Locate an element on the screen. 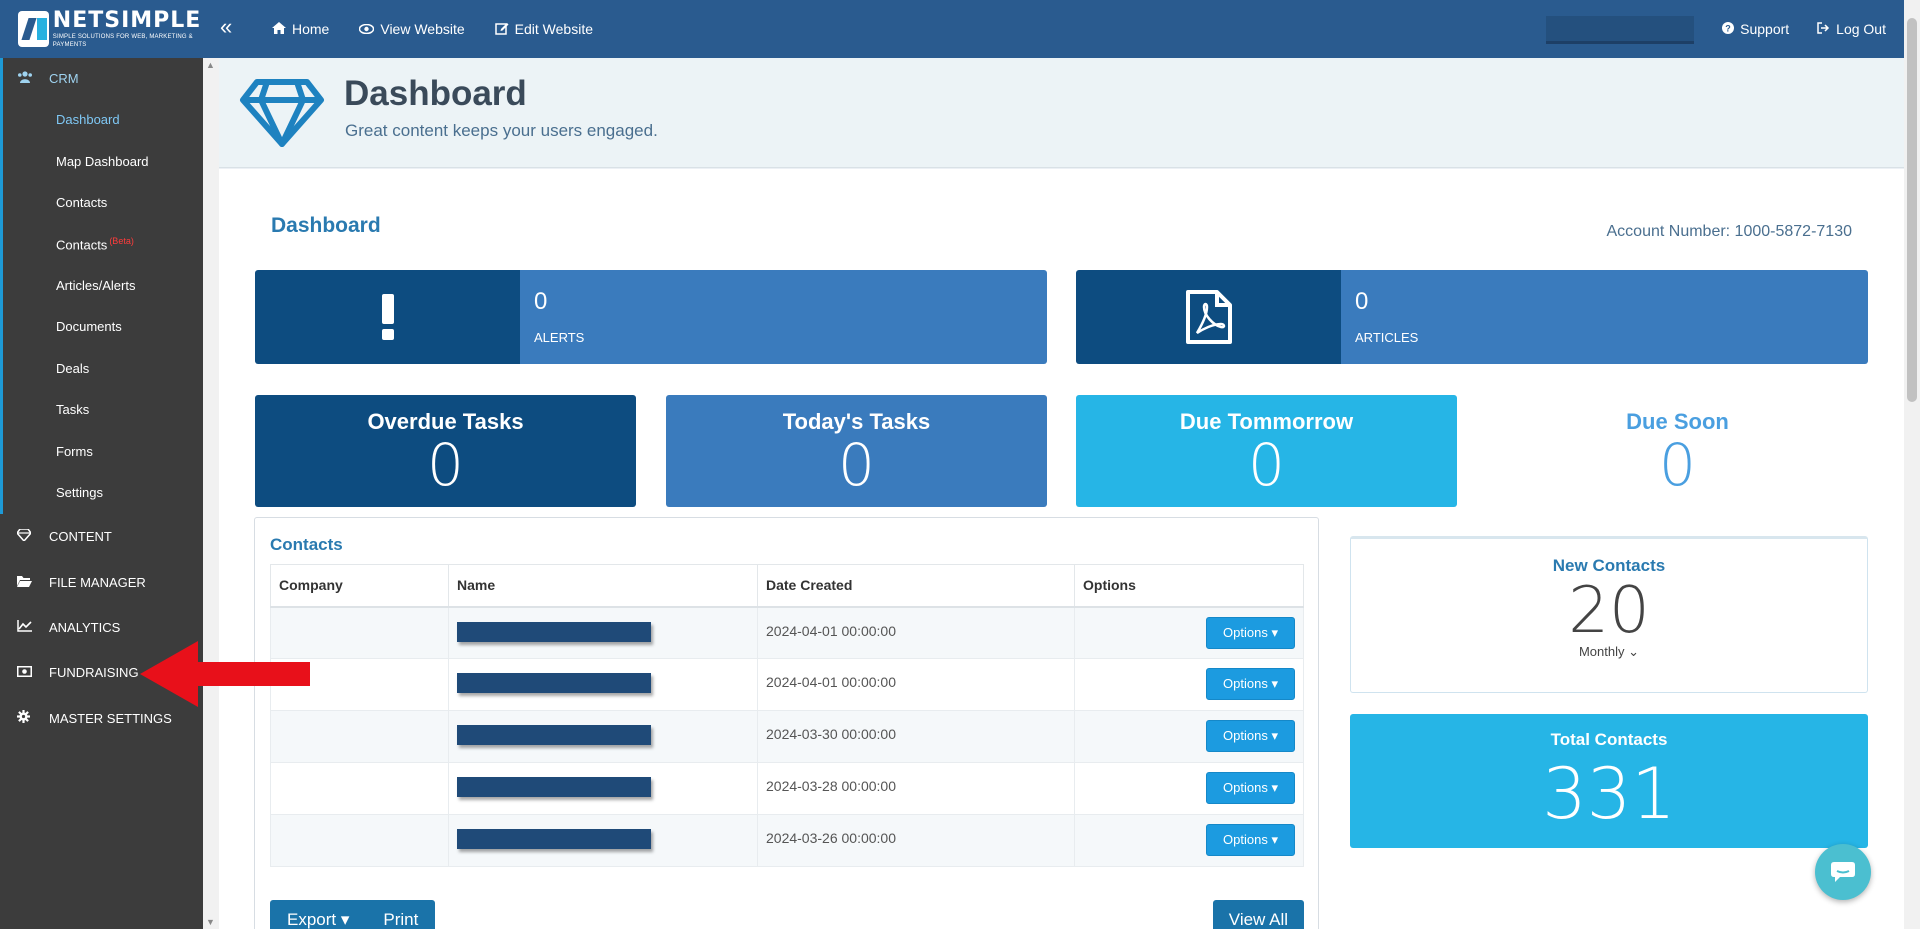 The image size is (1920, 929). home-label: Home is located at coordinates (311, 29).